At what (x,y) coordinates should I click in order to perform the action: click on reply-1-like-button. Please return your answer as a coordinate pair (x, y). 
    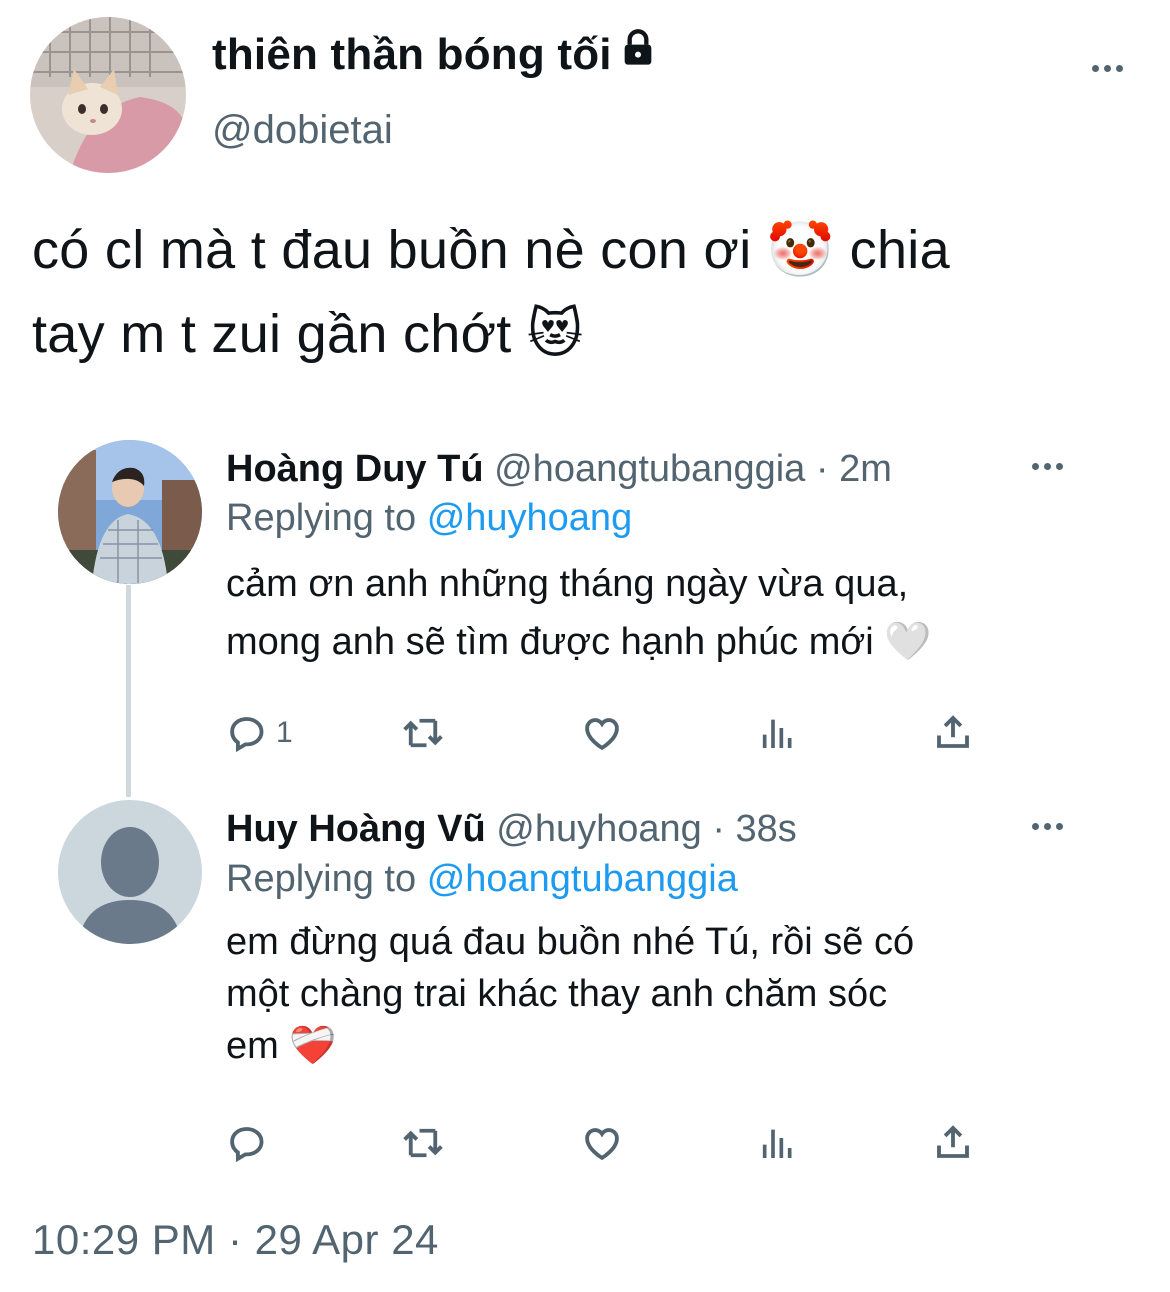
    Looking at the image, I should click on (602, 733).